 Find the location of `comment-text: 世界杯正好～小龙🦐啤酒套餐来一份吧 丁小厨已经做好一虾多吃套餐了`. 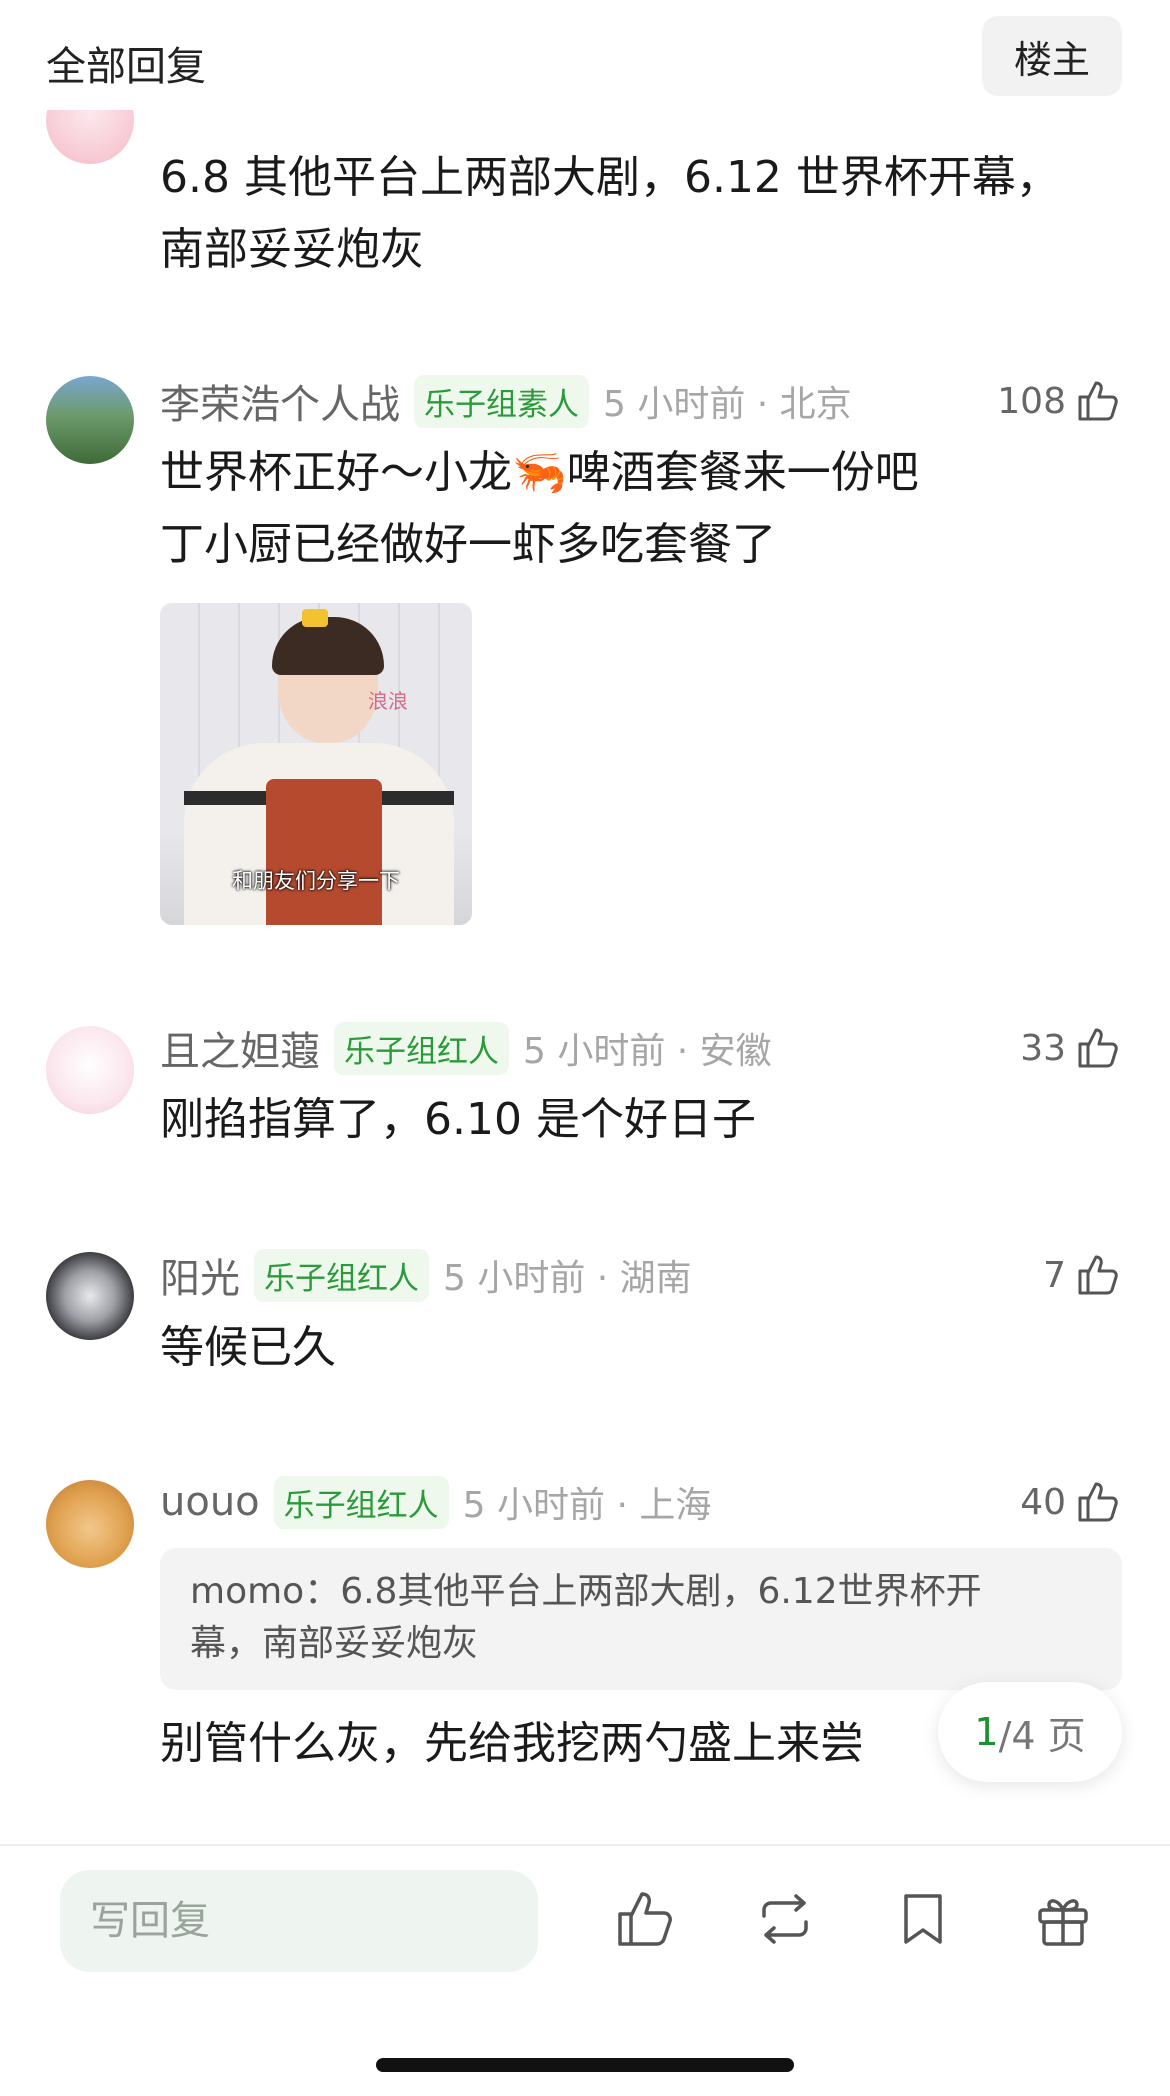

comment-text: 世界杯正好～小龙🦐啤酒套餐来一份吧 丁小厨已经做好一虾多吃套餐了 is located at coordinates (539, 508).